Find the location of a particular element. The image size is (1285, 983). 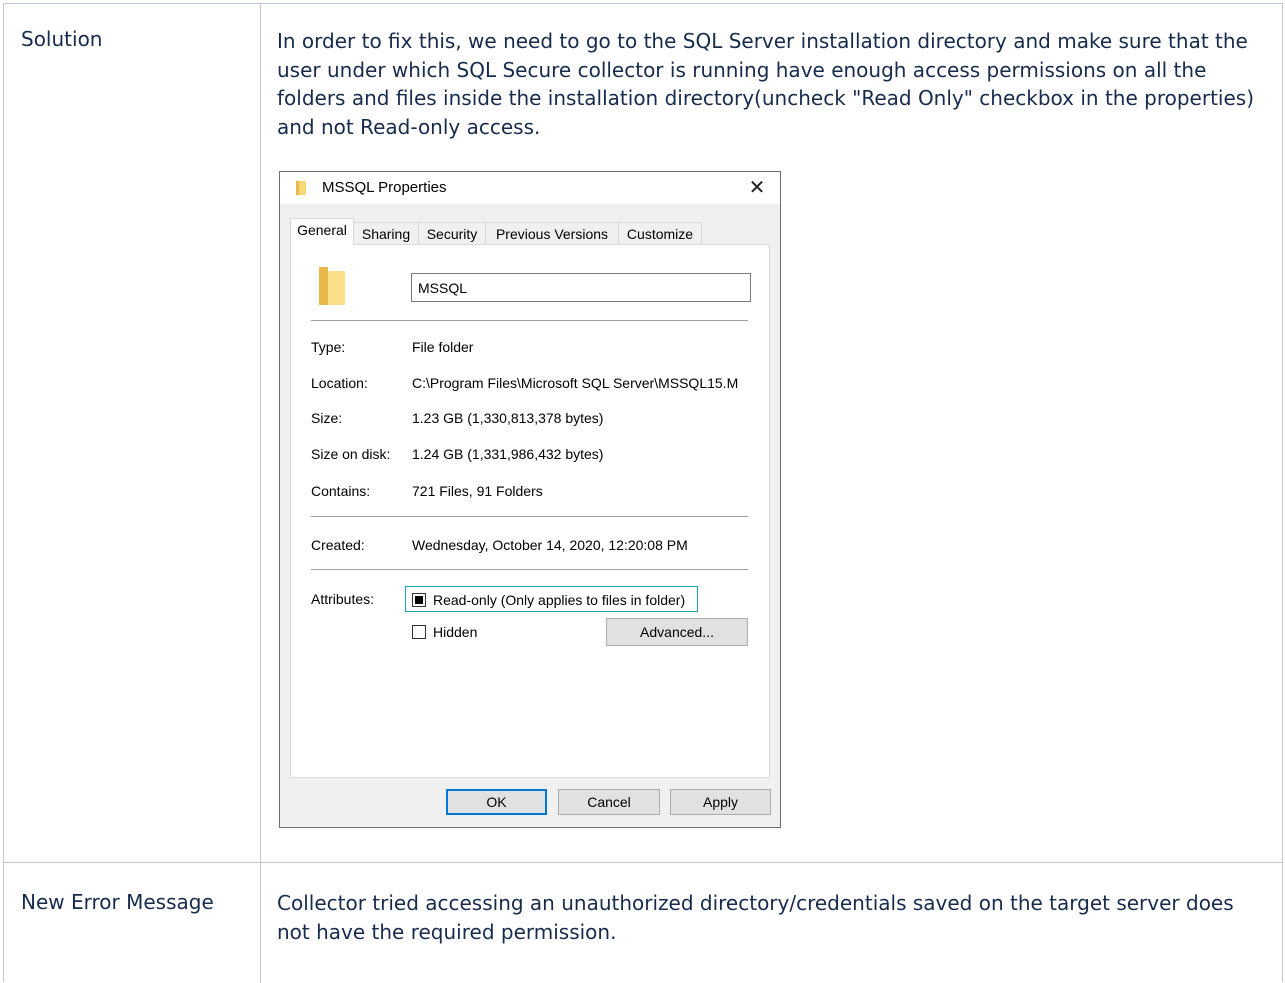

type-label: Type: is located at coordinates (328, 347).